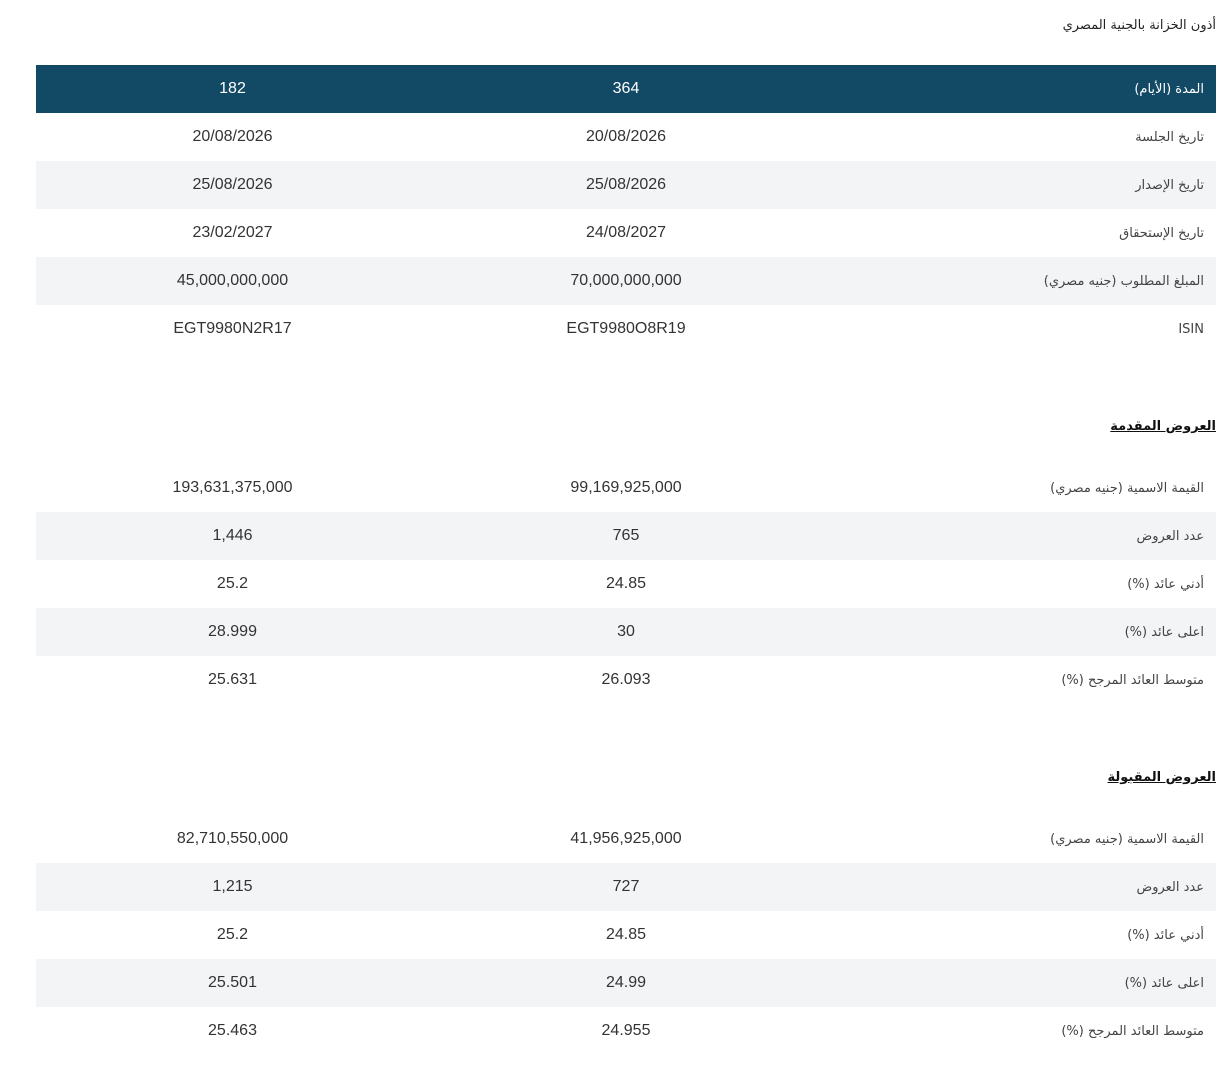 The image size is (1229, 1076). I want to click on row-value-364: 727, so click(626, 886).